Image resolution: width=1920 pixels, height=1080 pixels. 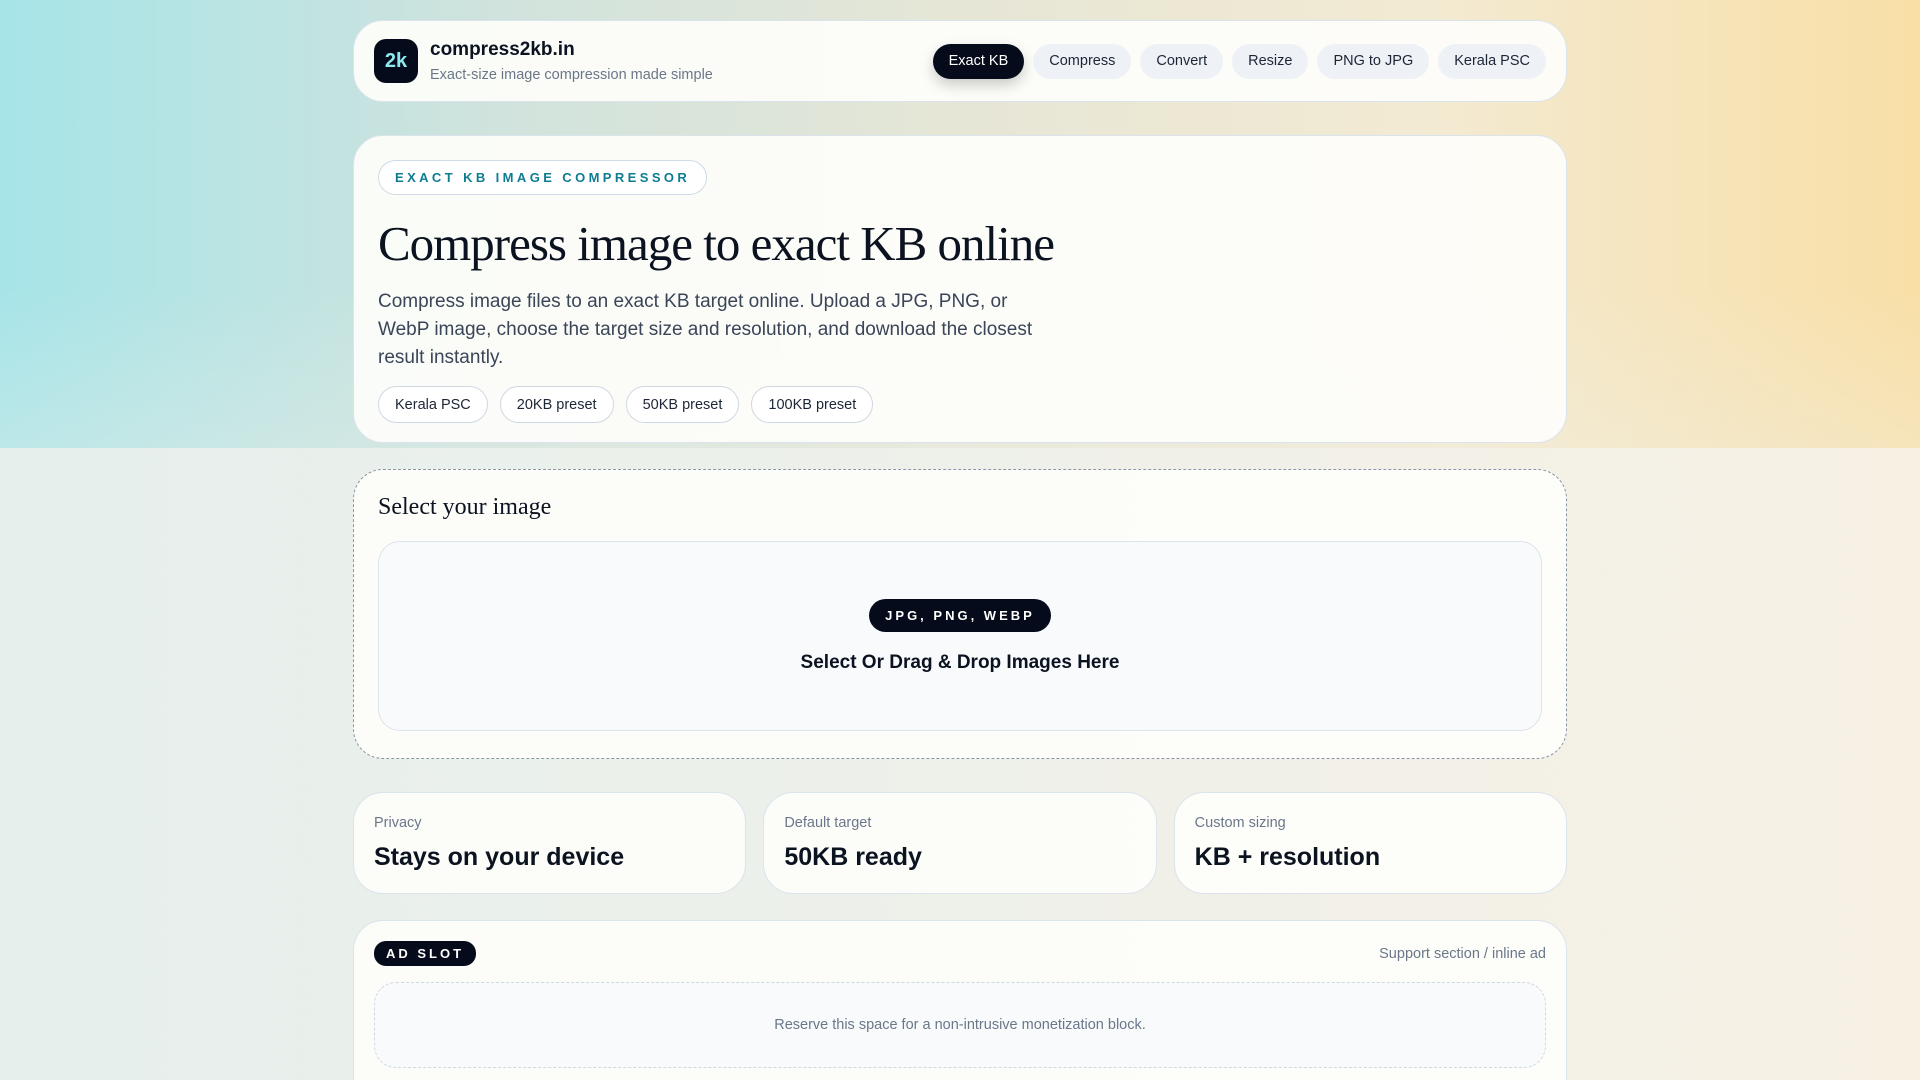 I want to click on feature-card-default-target: Default target 50KB ready, so click(x=960, y=843).